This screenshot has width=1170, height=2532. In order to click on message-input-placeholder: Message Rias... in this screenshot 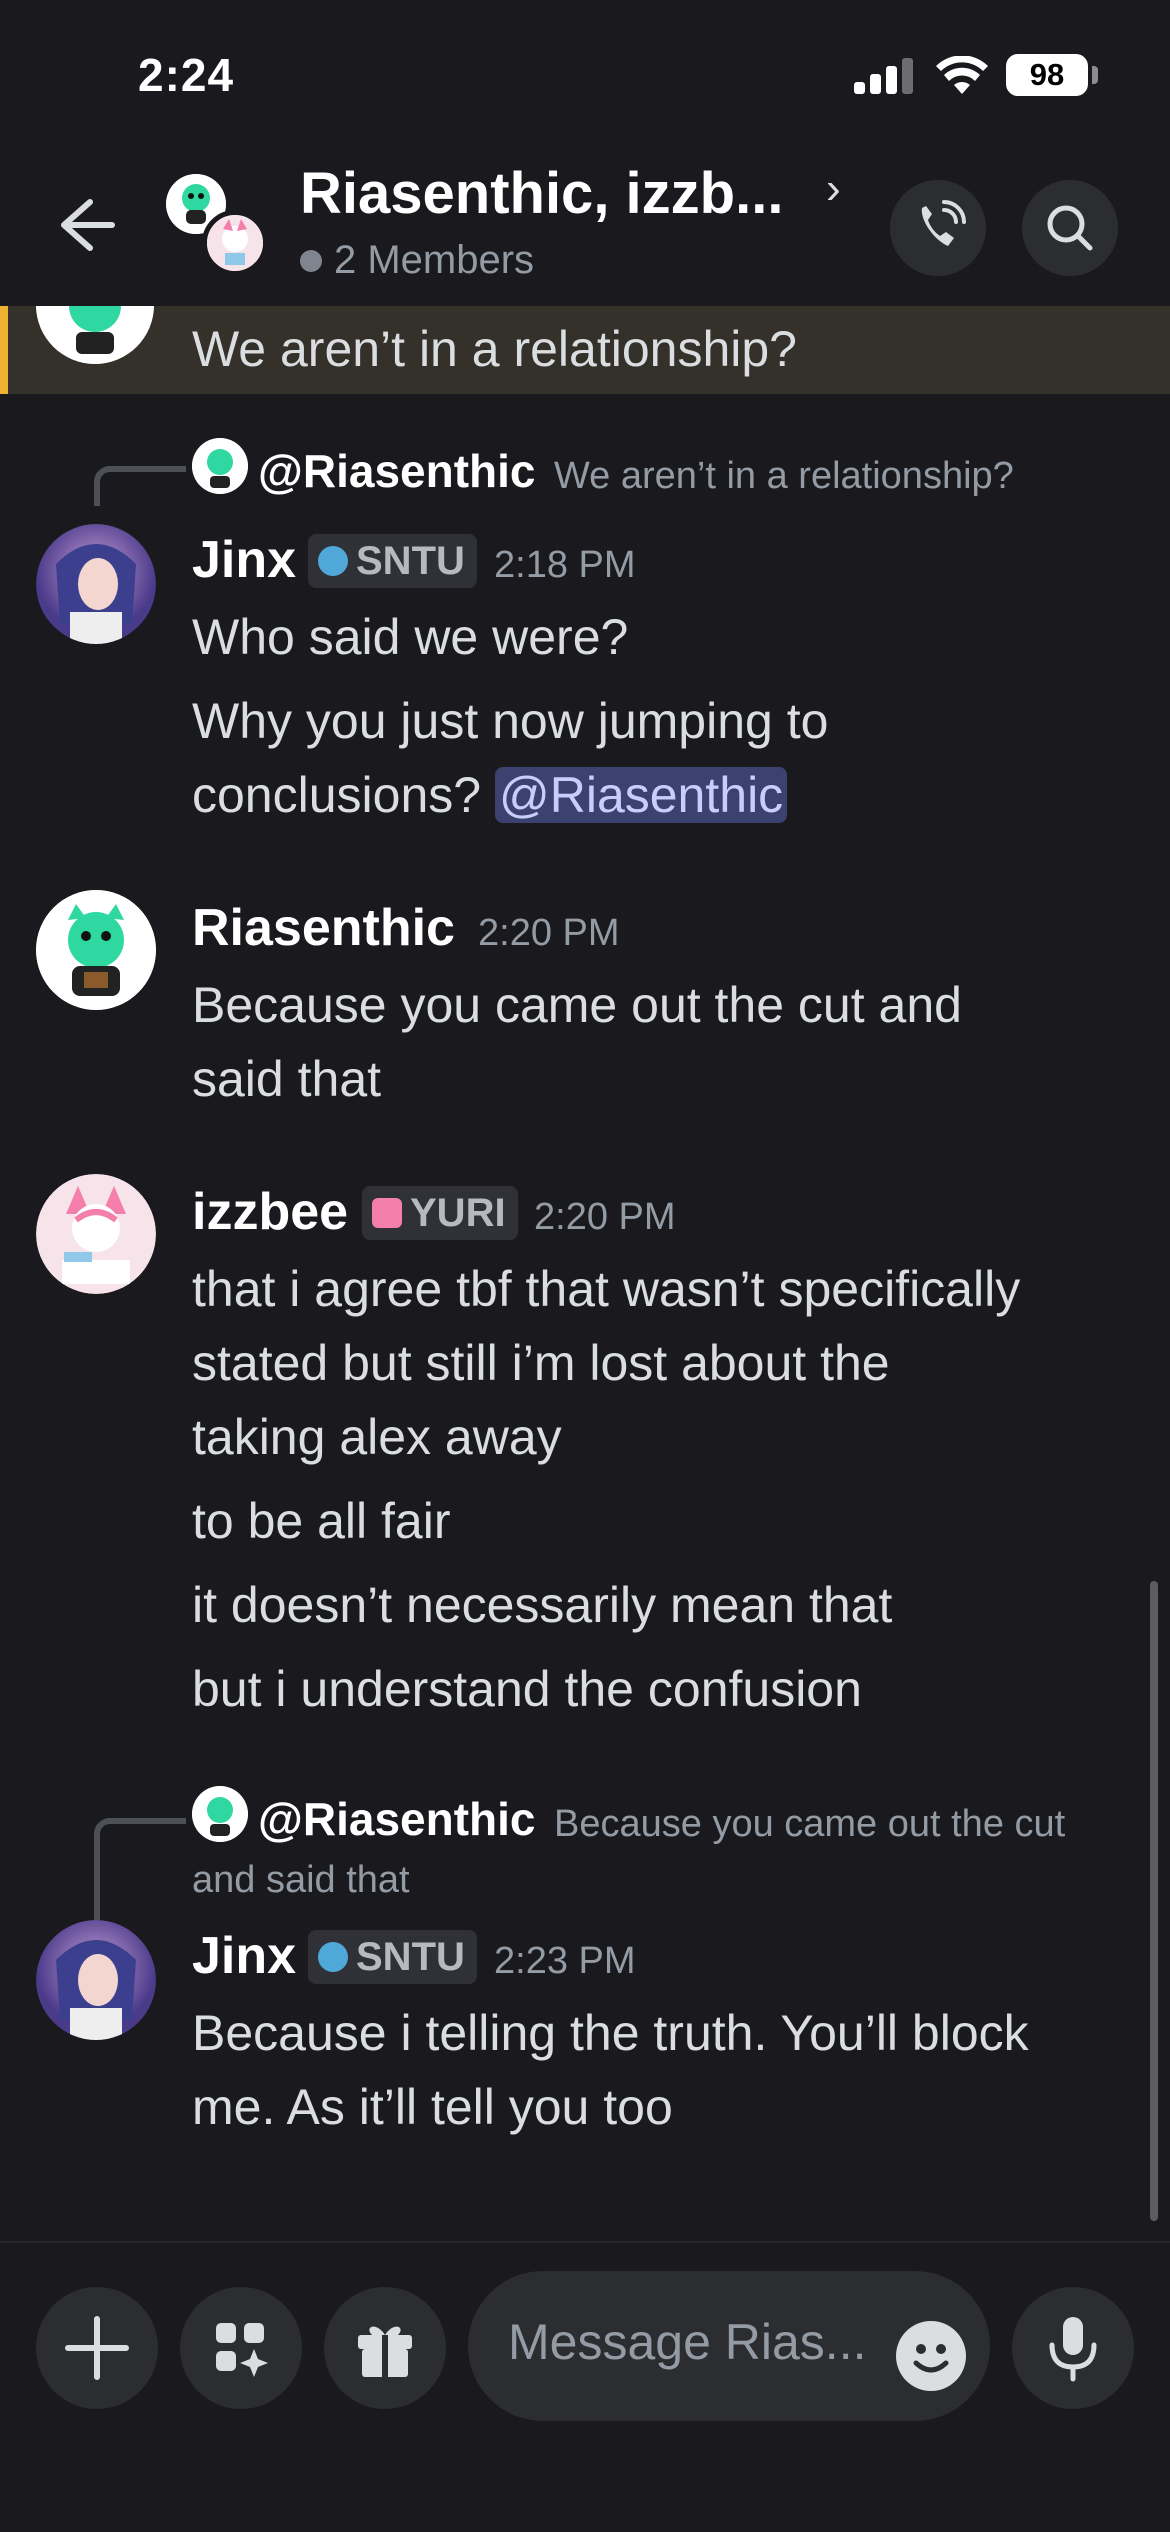, I will do `click(687, 2342)`.